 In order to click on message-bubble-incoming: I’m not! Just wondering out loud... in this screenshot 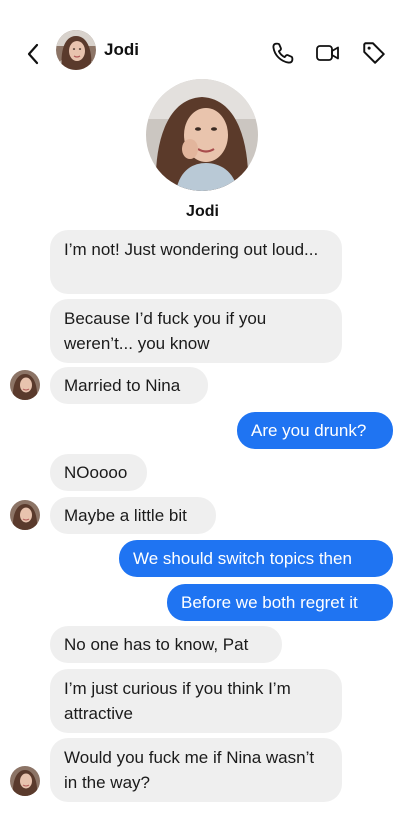, I will do `click(196, 262)`.